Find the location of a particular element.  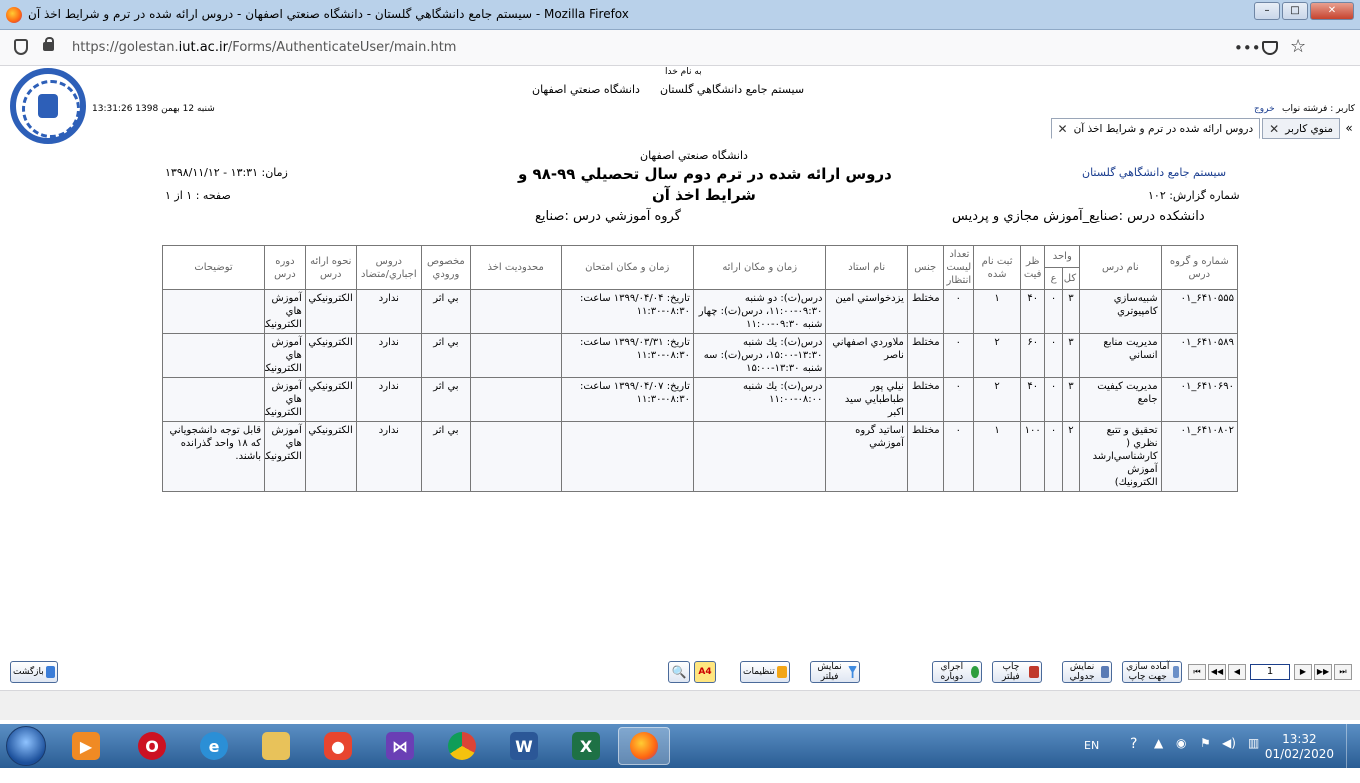

cell-method: الكترونيكي is located at coordinates (330, 355).